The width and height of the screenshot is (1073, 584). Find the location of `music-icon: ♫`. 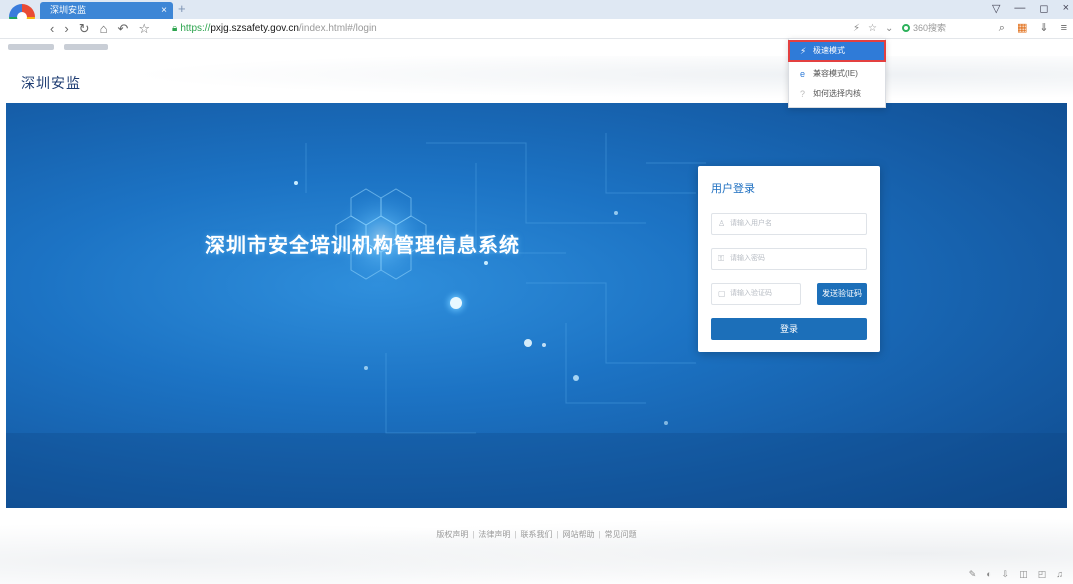

music-icon: ♫ is located at coordinates (1059, 574).